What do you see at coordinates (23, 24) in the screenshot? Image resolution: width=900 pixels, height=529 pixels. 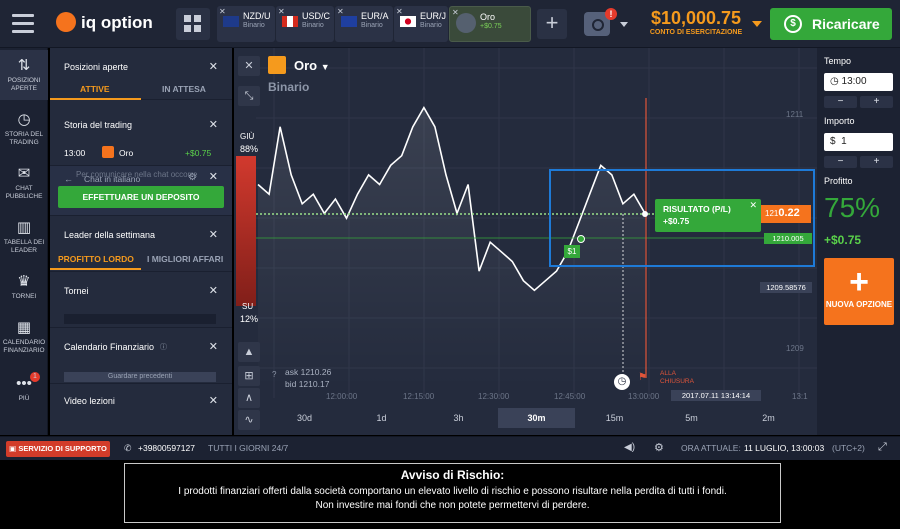 I see `menu-icon` at bounding box center [23, 24].